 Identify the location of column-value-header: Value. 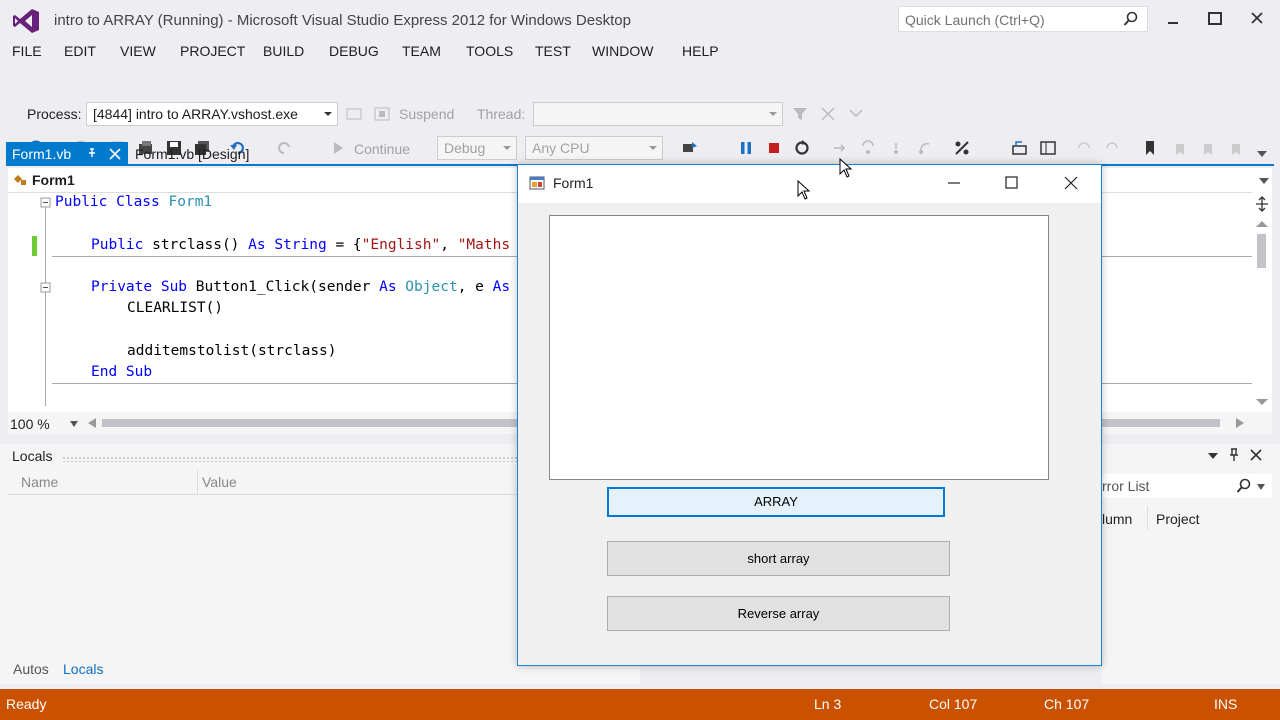
(219, 482).